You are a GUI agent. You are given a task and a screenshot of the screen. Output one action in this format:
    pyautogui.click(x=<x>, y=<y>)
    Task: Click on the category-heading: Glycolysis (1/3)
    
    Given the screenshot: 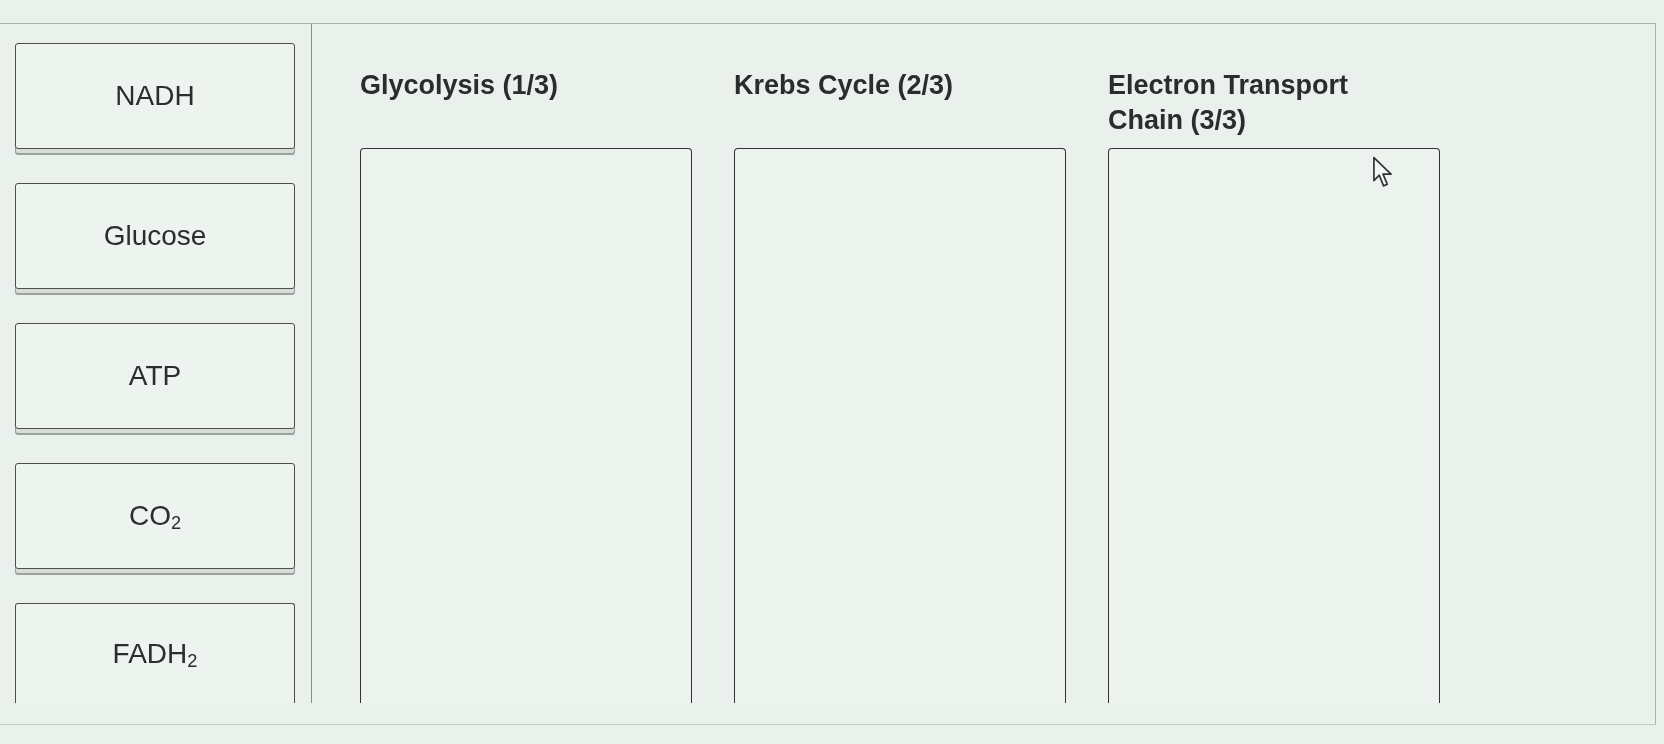 What is the action you would take?
    pyautogui.click(x=459, y=85)
    